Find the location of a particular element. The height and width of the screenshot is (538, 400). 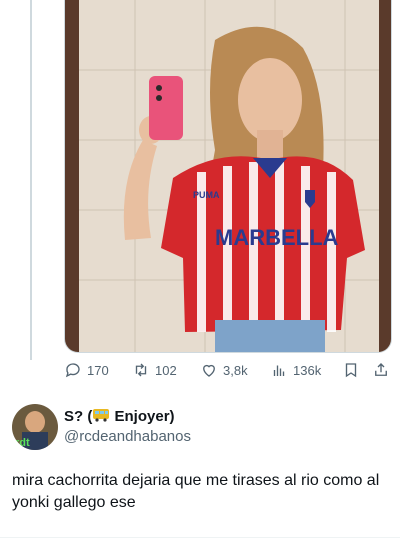

bookmark-button is located at coordinates (351, 370).